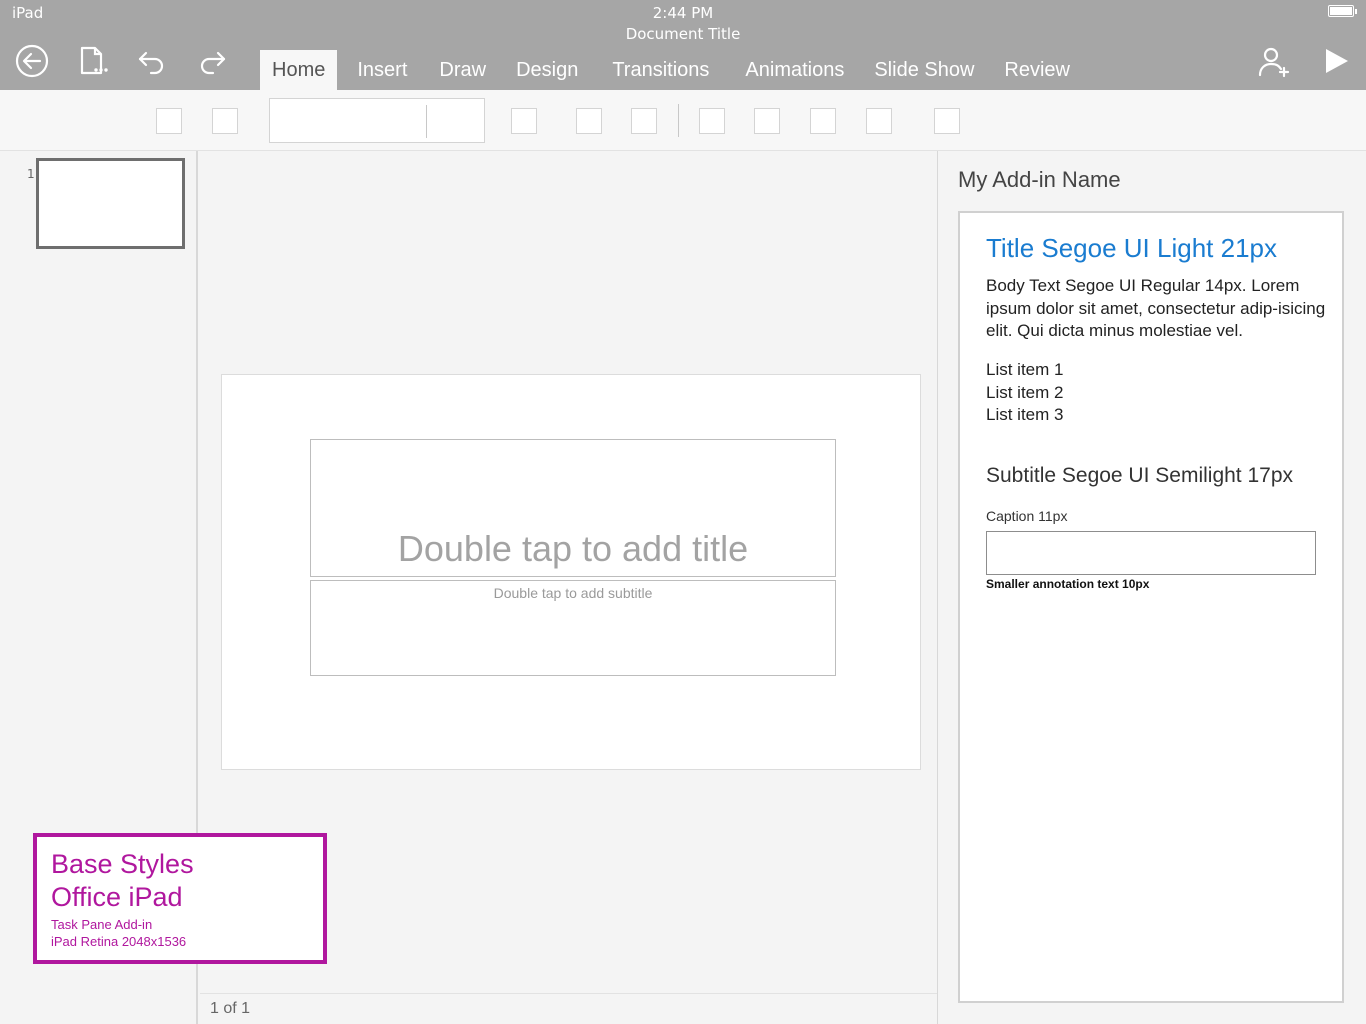  What do you see at coordinates (102, 924) in the screenshot?
I see `label-subtitle-line1: Task Pane Add-in` at bounding box center [102, 924].